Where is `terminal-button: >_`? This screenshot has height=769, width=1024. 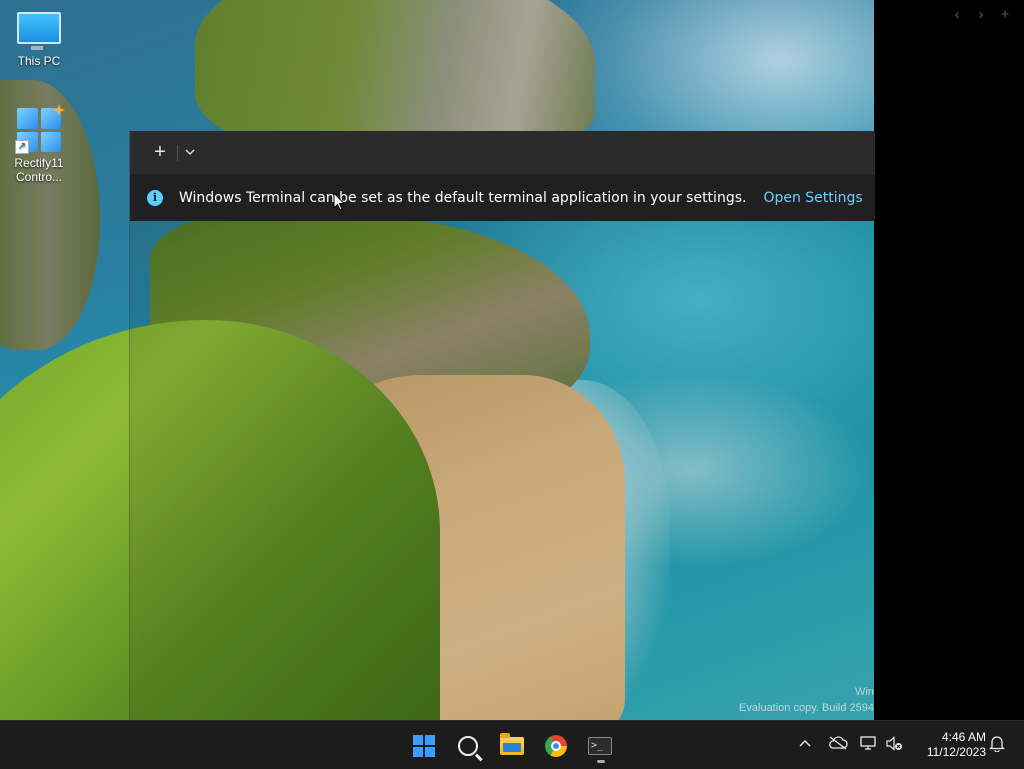 terminal-button: >_ is located at coordinates (600, 746).